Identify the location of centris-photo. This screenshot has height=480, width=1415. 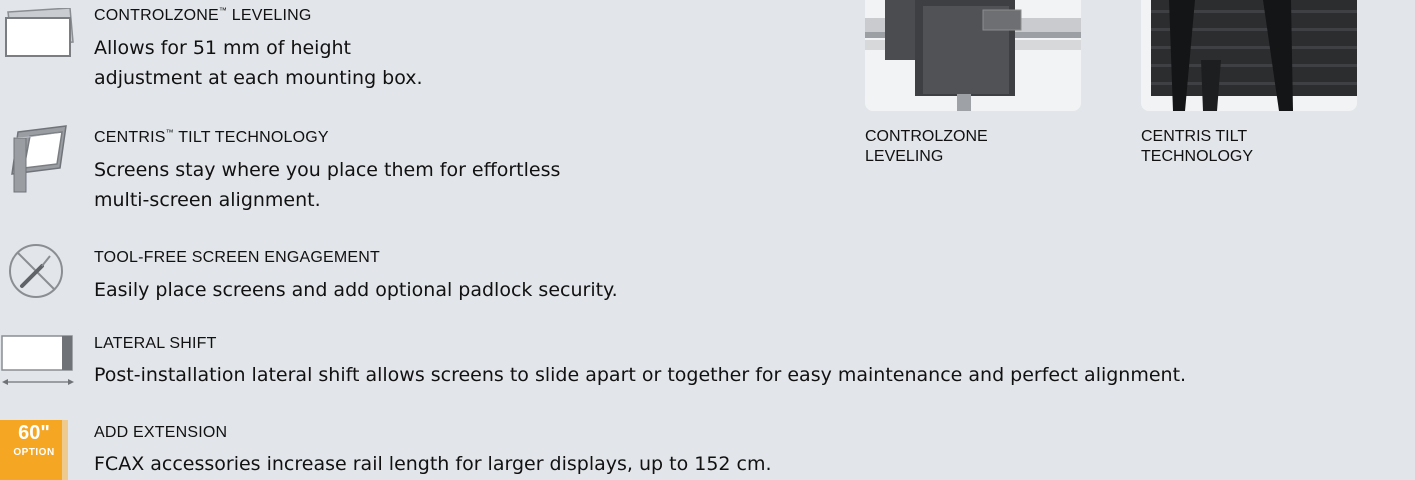
(1249, 55).